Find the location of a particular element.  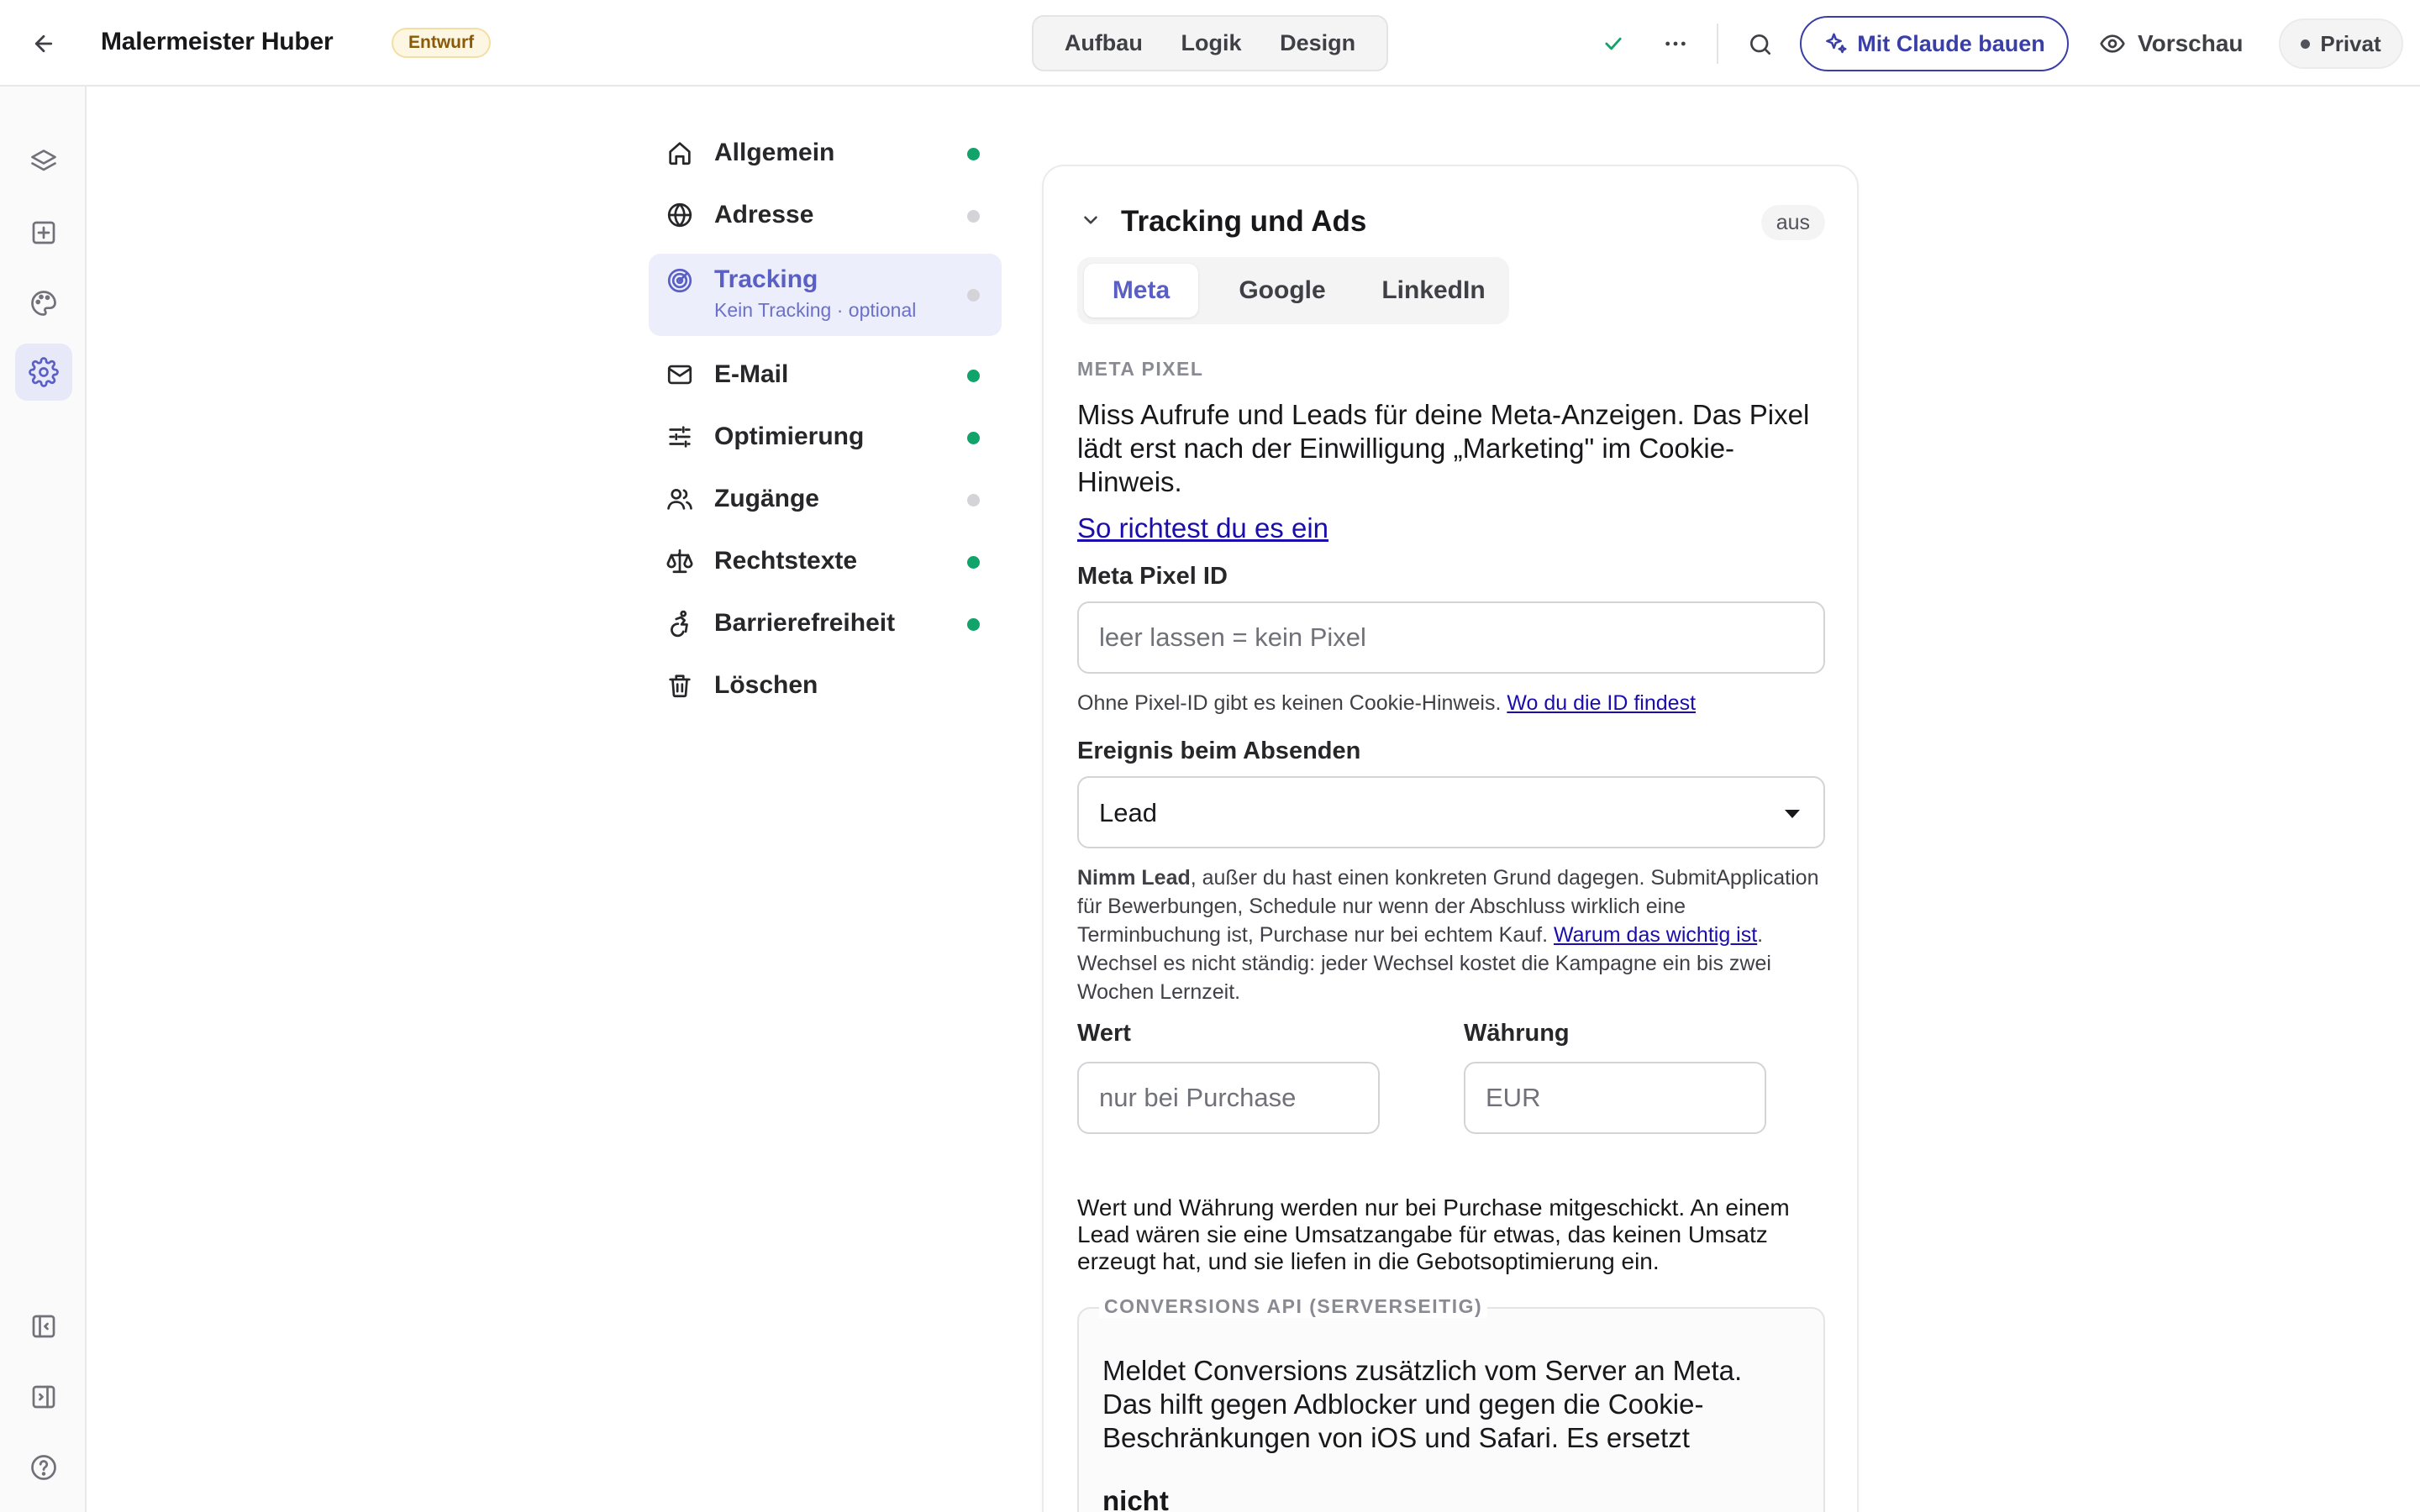

arrow-left-icon is located at coordinates (43, 43).